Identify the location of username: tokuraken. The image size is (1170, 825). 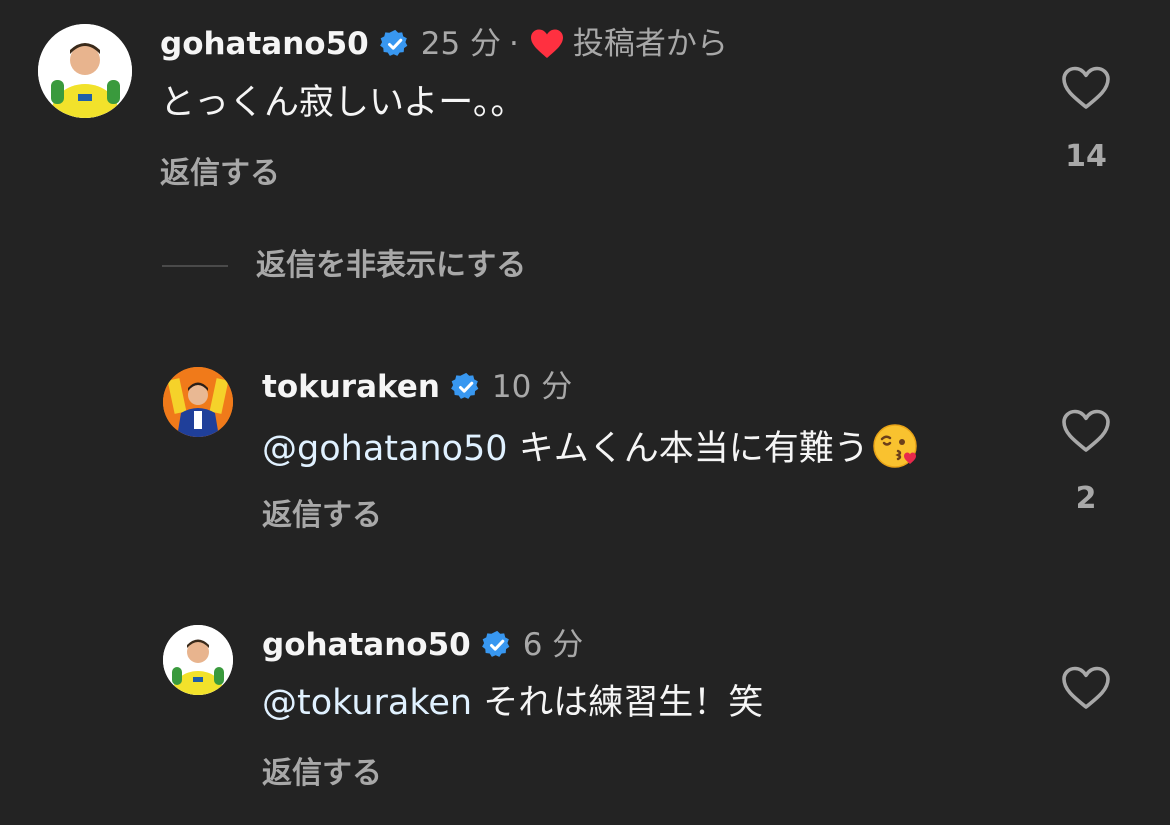
(351, 387).